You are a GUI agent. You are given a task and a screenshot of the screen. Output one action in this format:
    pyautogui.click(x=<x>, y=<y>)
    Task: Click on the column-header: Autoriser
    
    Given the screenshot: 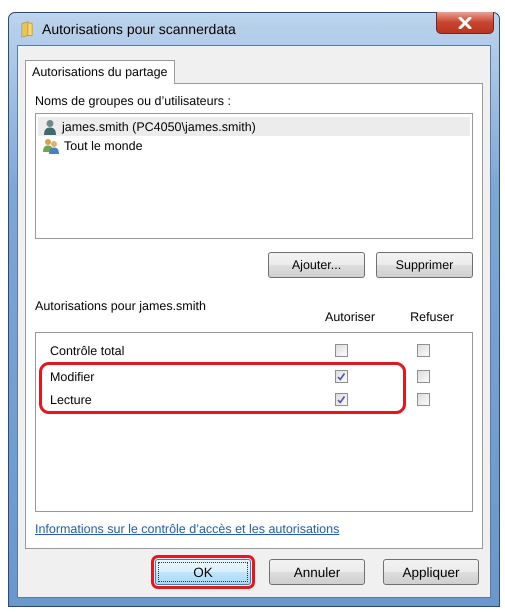 What is the action you would take?
    pyautogui.click(x=350, y=317)
    